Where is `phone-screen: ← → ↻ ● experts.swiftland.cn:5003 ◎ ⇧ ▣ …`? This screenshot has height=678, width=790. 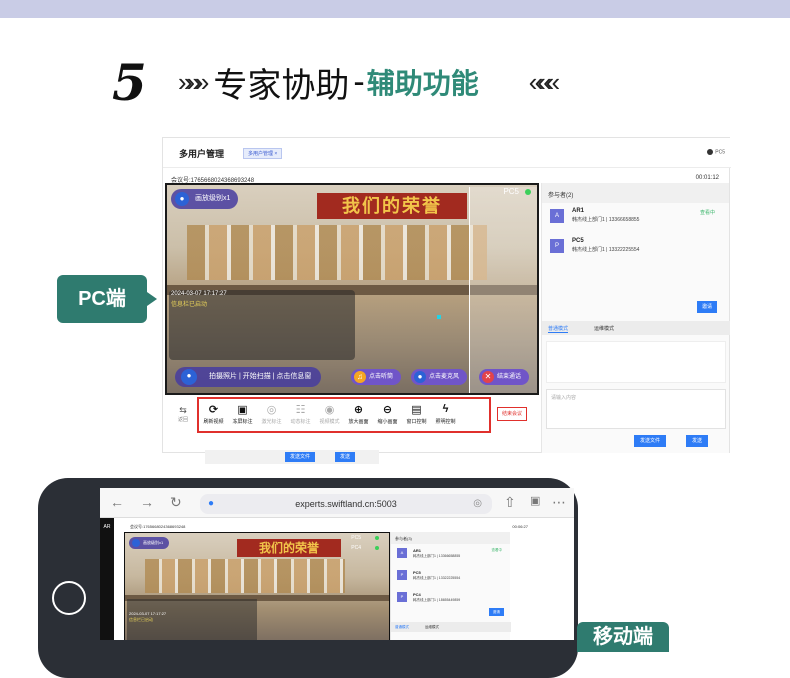
phone-screen: ← → ↻ ● experts.swiftland.cn:5003 ◎ ⇧ ▣ … is located at coordinates (337, 564).